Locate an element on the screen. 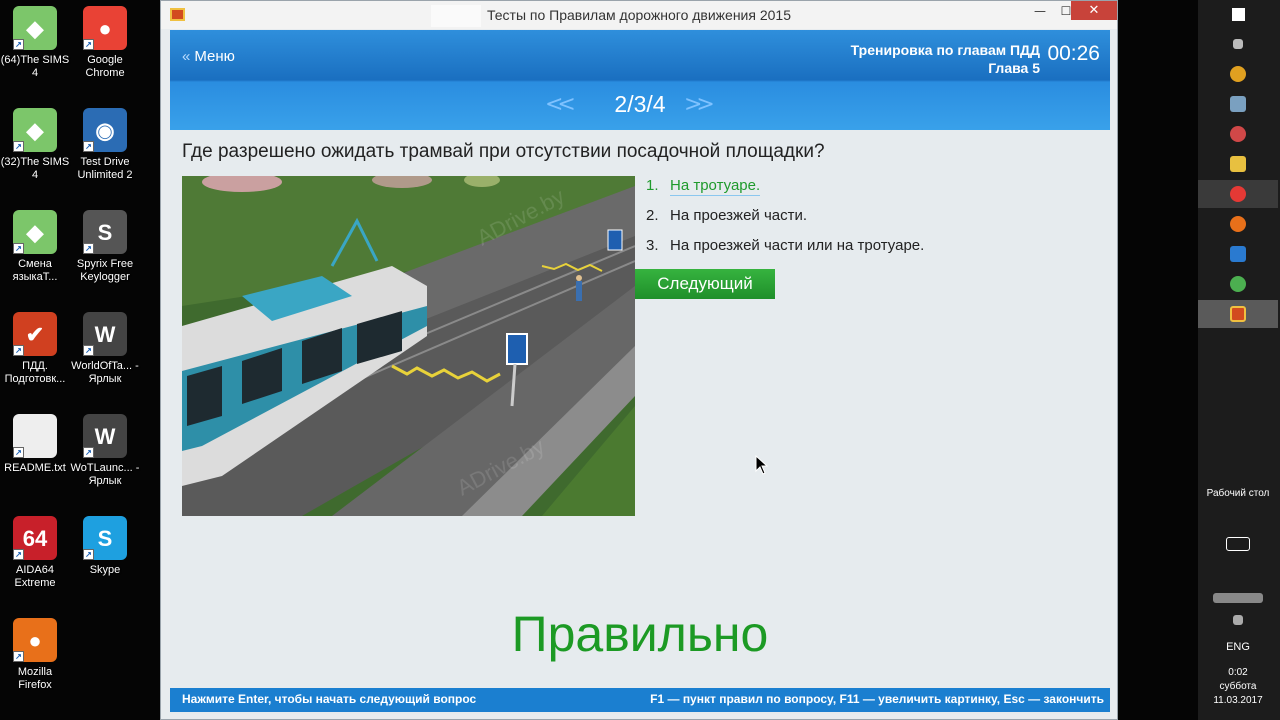 The height and width of the screenshot is (720, 1280). answer-option-1: 1. На тротуаре. is located at coordinates (876, 192).